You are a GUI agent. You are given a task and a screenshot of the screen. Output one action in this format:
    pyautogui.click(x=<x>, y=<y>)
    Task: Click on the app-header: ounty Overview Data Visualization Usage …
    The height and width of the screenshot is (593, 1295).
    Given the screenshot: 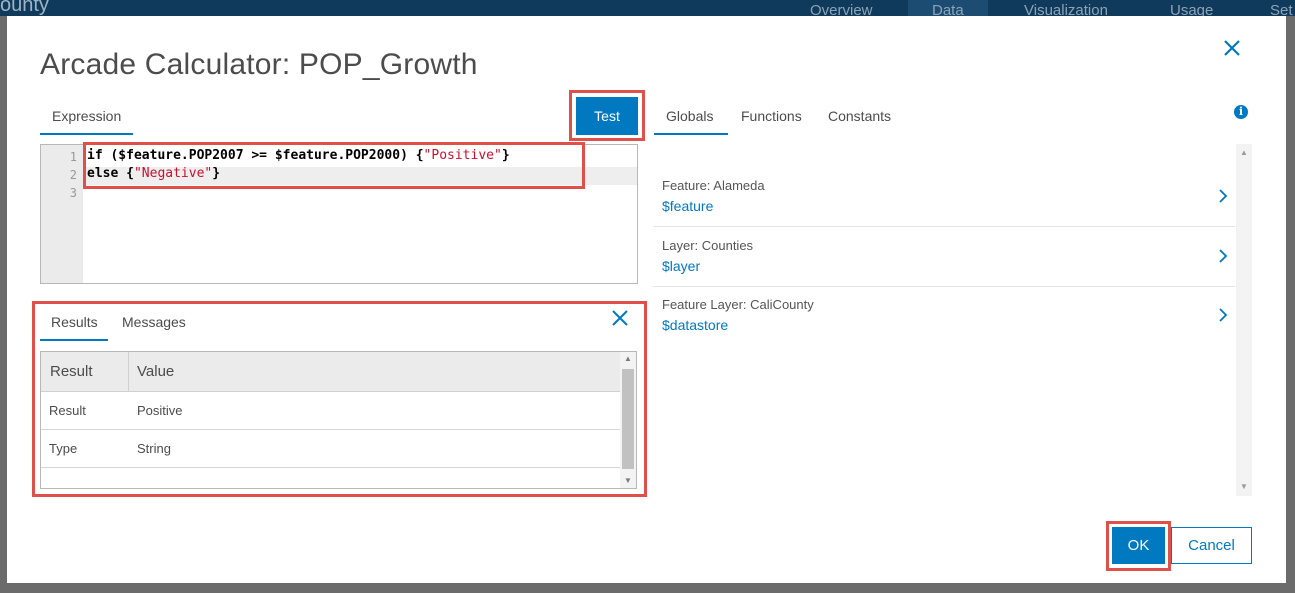 What is the action you would take?
    pyautogui.click(x=647, y=8)
    